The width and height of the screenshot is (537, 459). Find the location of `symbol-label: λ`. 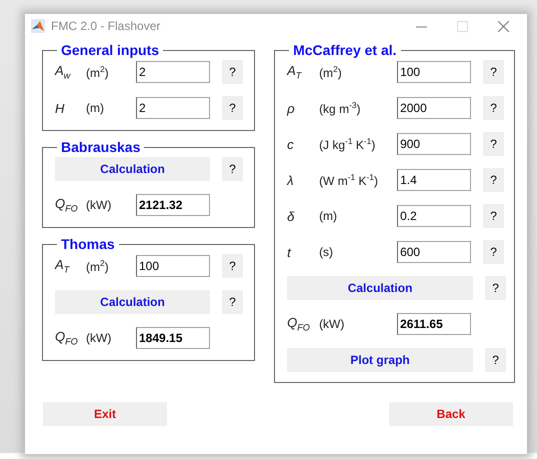

symbol-label: λ is located at coordinates (290, 180).